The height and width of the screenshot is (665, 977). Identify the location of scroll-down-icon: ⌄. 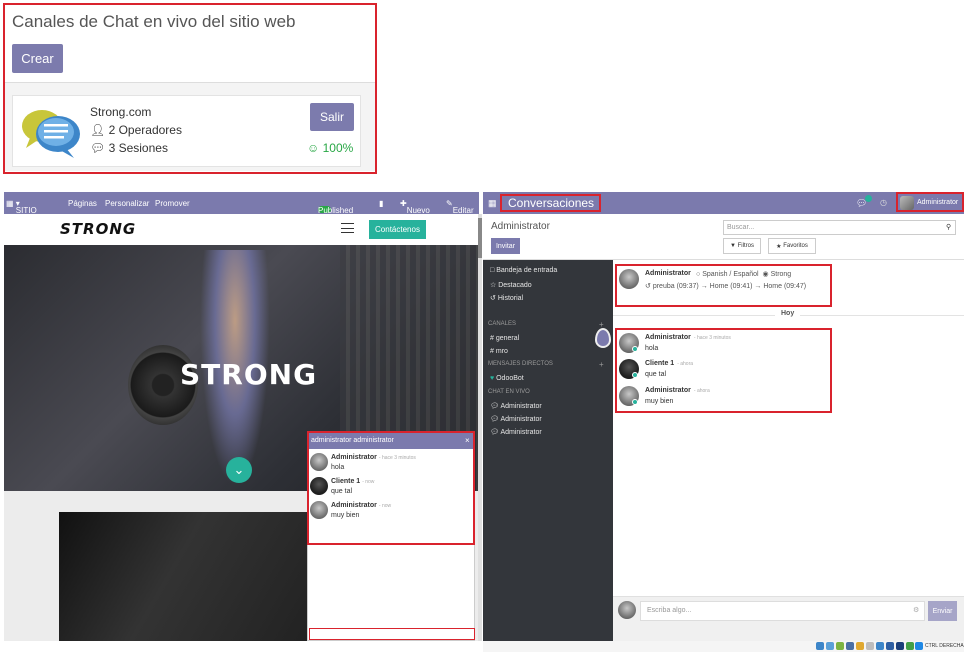
(239, 470).